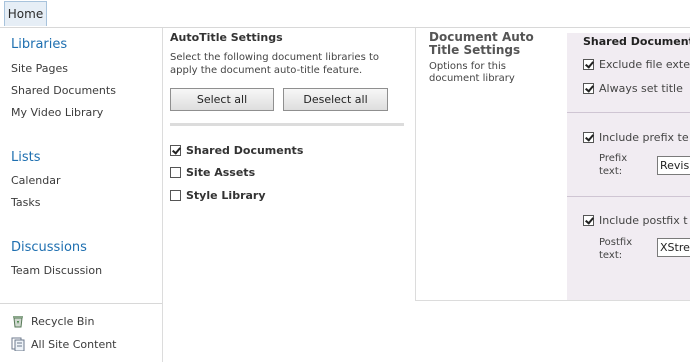  I want to click on vertical-divider, so click(415, 164).